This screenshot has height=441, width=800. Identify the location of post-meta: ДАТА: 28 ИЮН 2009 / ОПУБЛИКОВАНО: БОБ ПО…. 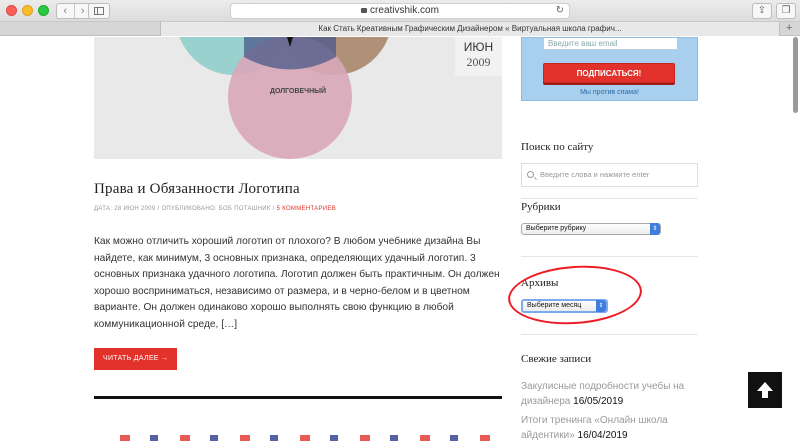
(215, 209).